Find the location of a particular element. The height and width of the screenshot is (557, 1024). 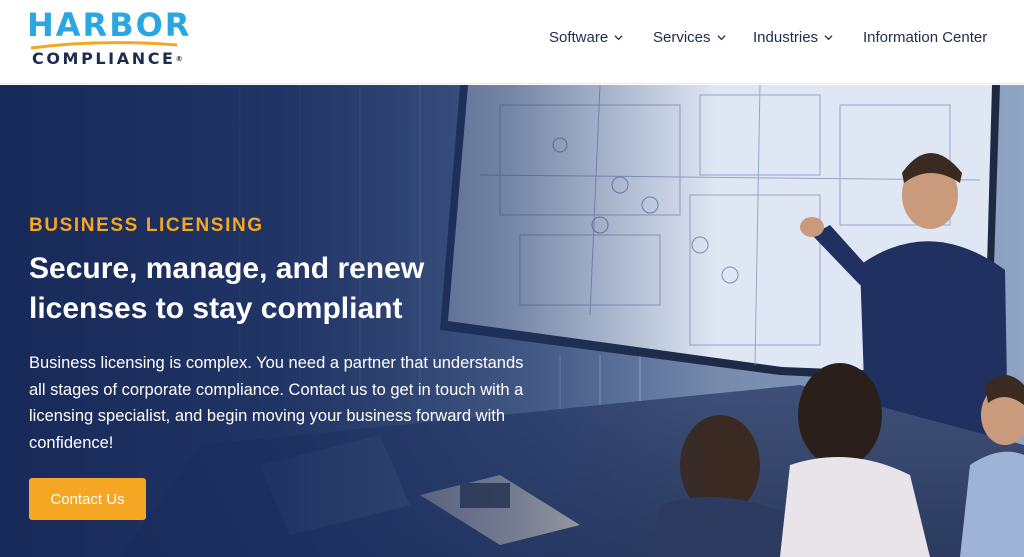

nav-item-information-center: Information Center is located at coordinates (925, 37).